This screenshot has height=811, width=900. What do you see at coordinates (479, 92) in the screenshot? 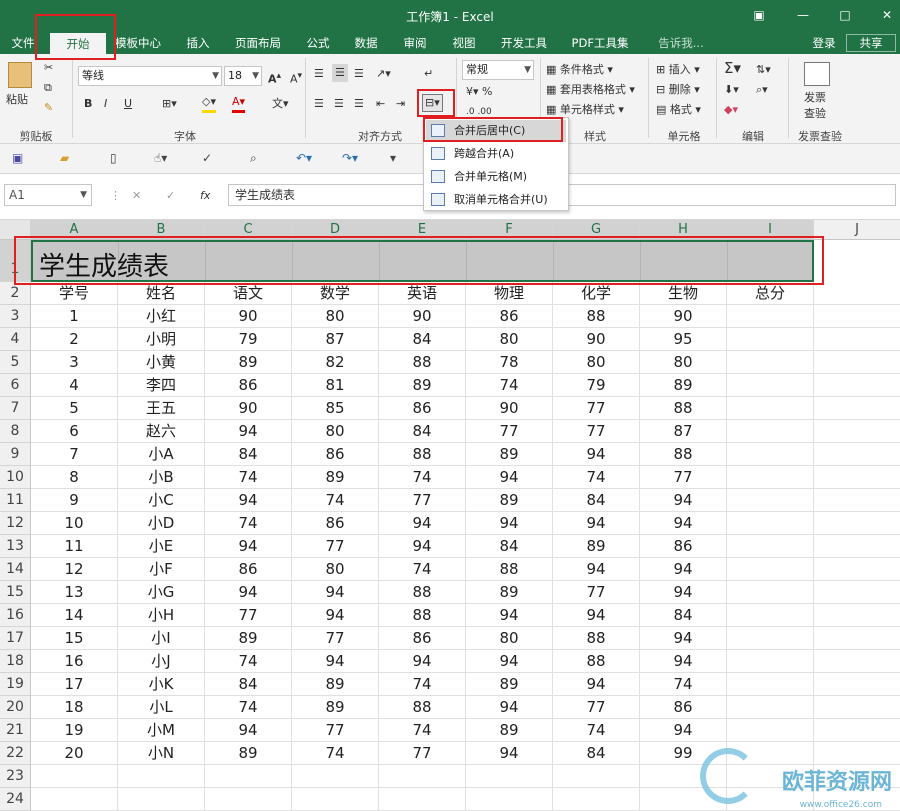
I see `currency-icon: ¥▾ %` at bounding box center [479, 92].